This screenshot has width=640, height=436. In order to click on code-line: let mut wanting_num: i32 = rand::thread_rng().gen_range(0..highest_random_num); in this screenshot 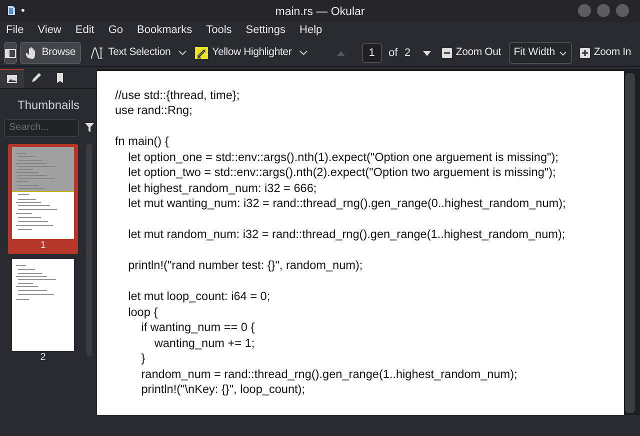, I will do `click(346, 204)`.